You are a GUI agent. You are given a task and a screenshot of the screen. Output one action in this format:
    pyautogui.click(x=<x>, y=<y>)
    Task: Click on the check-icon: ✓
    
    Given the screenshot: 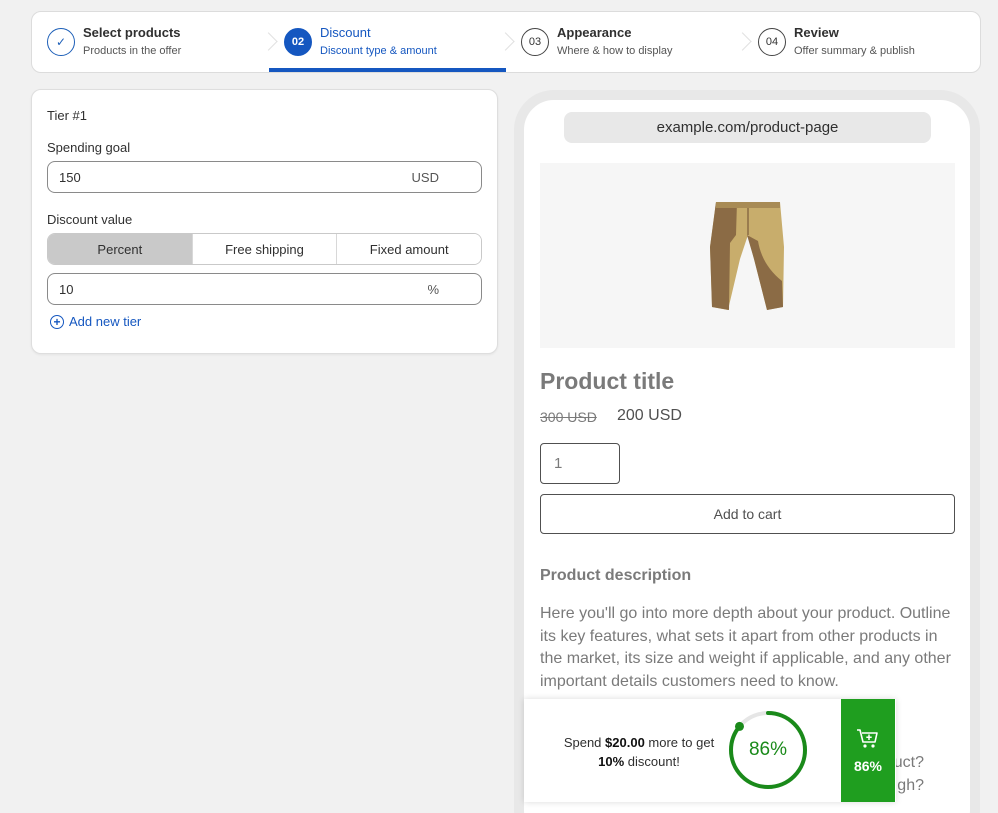 What is the action you would take?
    pyautogui.click(x=61, y=42)
    